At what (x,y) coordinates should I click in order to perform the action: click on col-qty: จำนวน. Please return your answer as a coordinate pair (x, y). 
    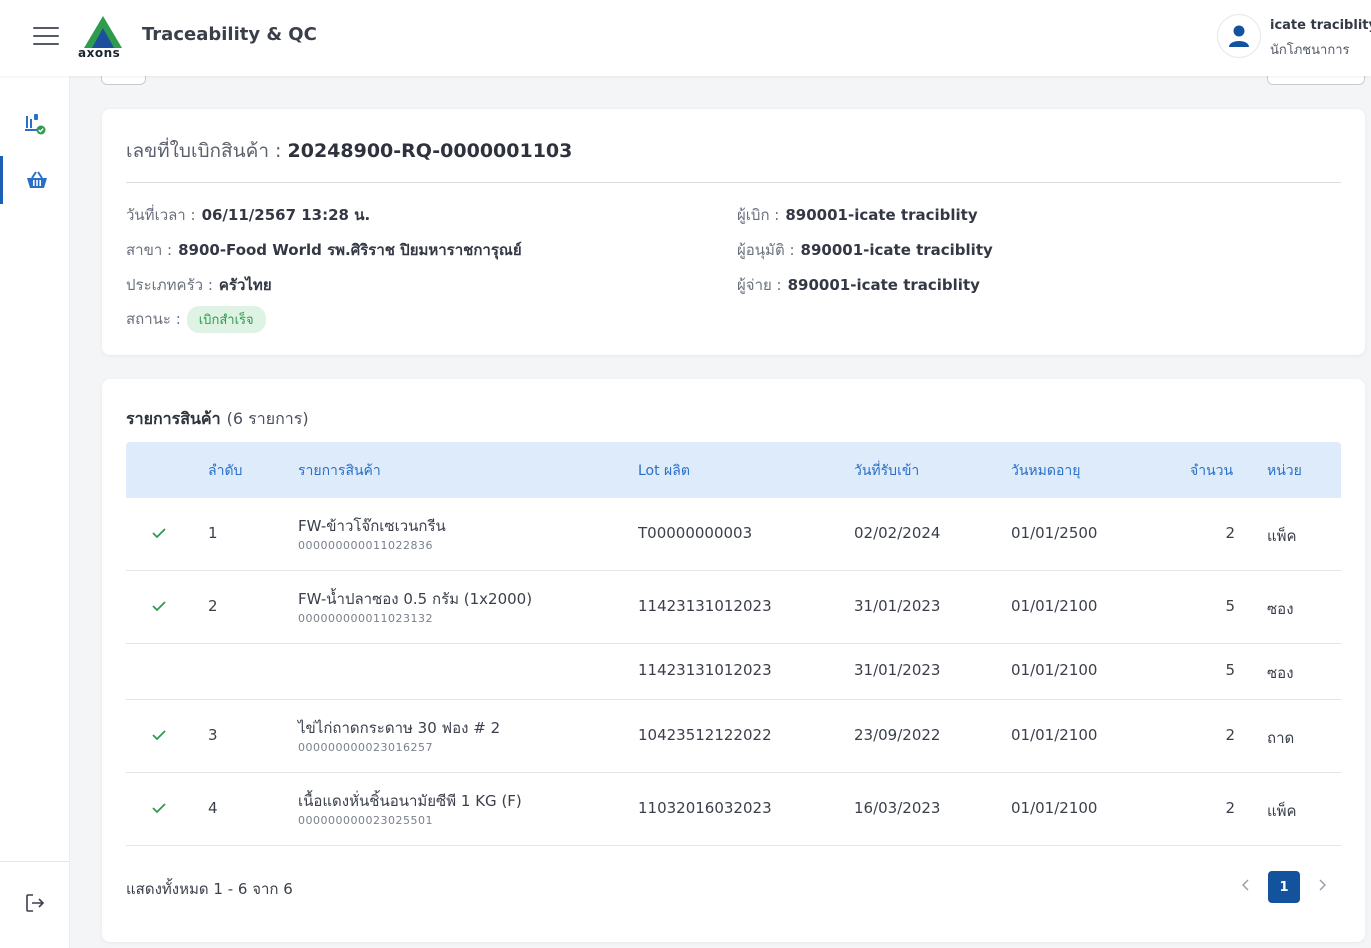
    Looking at the image, I should click on (1212, 471).